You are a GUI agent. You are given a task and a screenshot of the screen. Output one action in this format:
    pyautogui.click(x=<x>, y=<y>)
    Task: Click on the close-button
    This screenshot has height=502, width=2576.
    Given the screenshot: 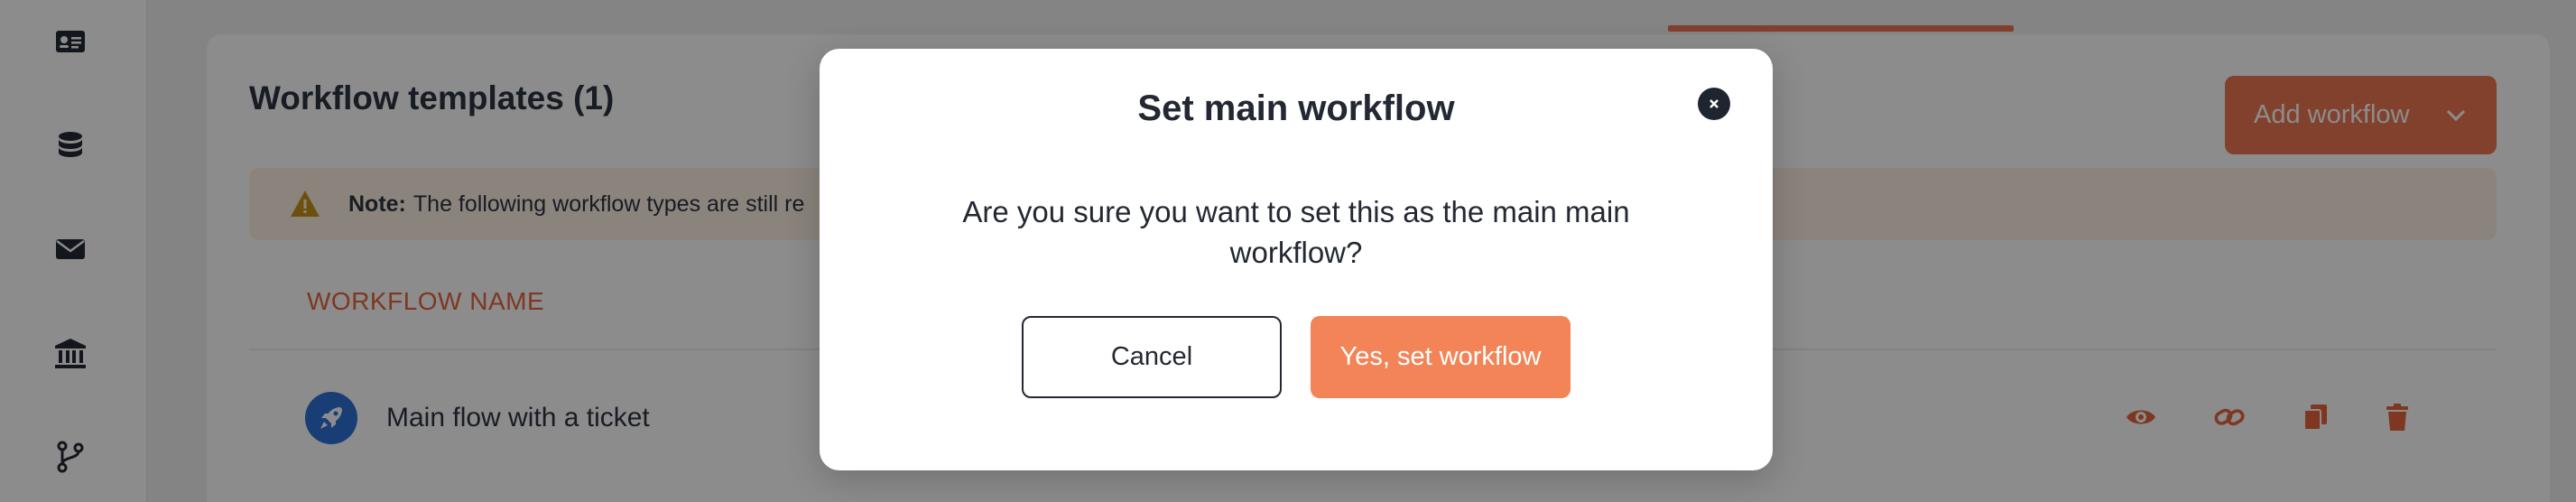 What is the action you would take?
    pyautogui.click(x=1714, y=104)
    